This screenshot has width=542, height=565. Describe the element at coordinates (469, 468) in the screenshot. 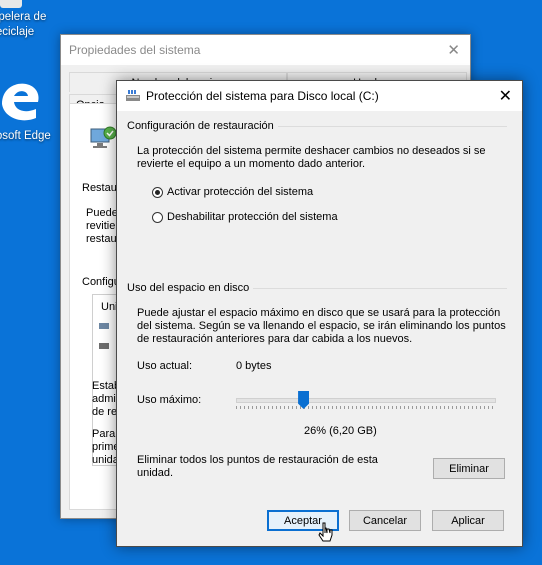

I see `delete-button: Eliminar` at that location.